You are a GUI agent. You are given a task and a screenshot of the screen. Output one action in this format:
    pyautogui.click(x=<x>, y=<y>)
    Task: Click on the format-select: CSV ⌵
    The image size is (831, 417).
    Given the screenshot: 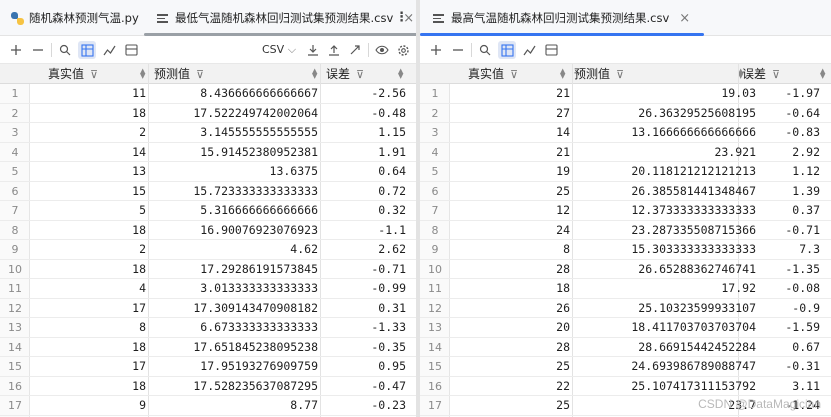 What is the action you would take?
    pyautogui.click(x=279, y=50)
    